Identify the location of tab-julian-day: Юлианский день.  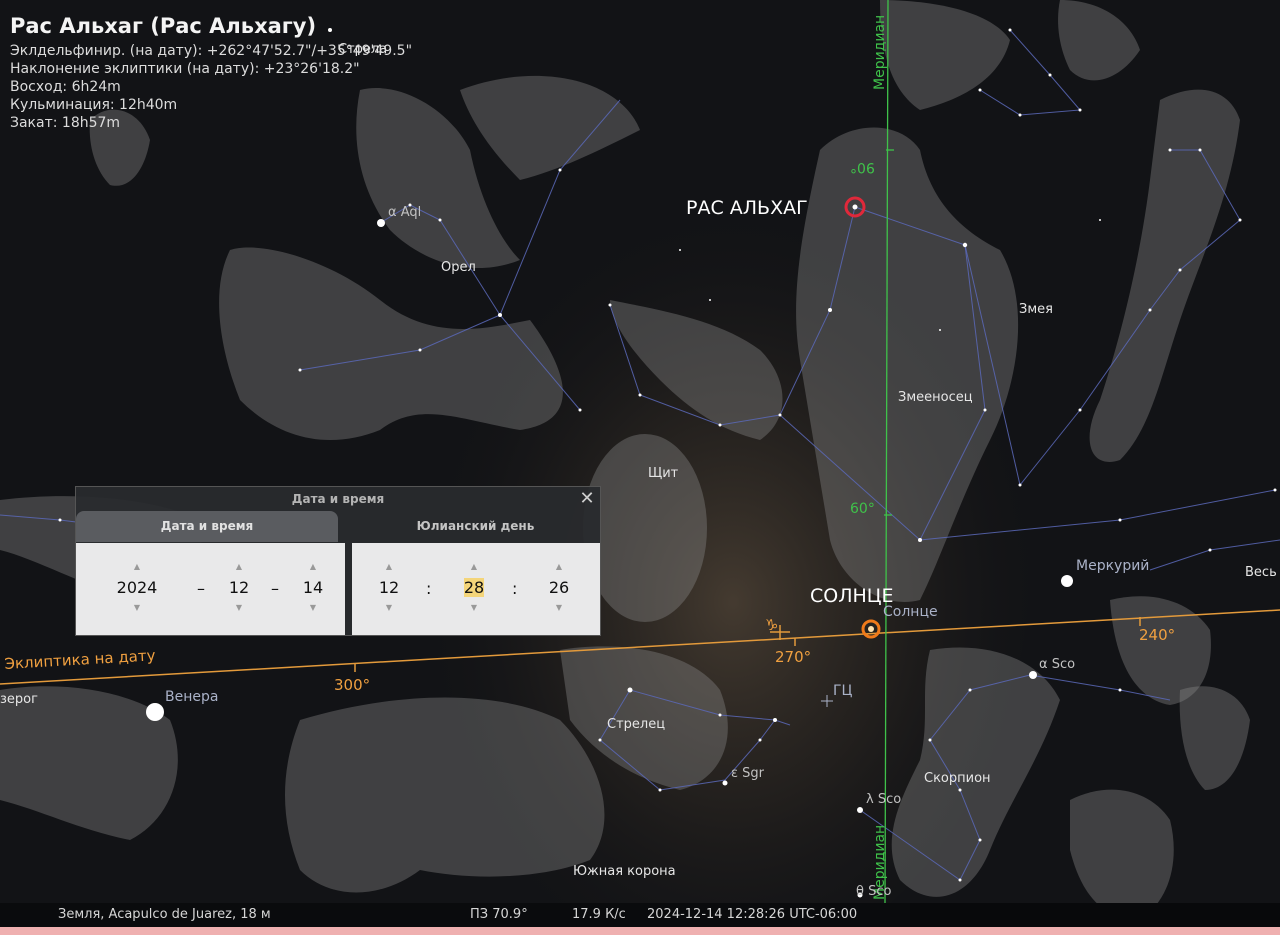
(475, 526).